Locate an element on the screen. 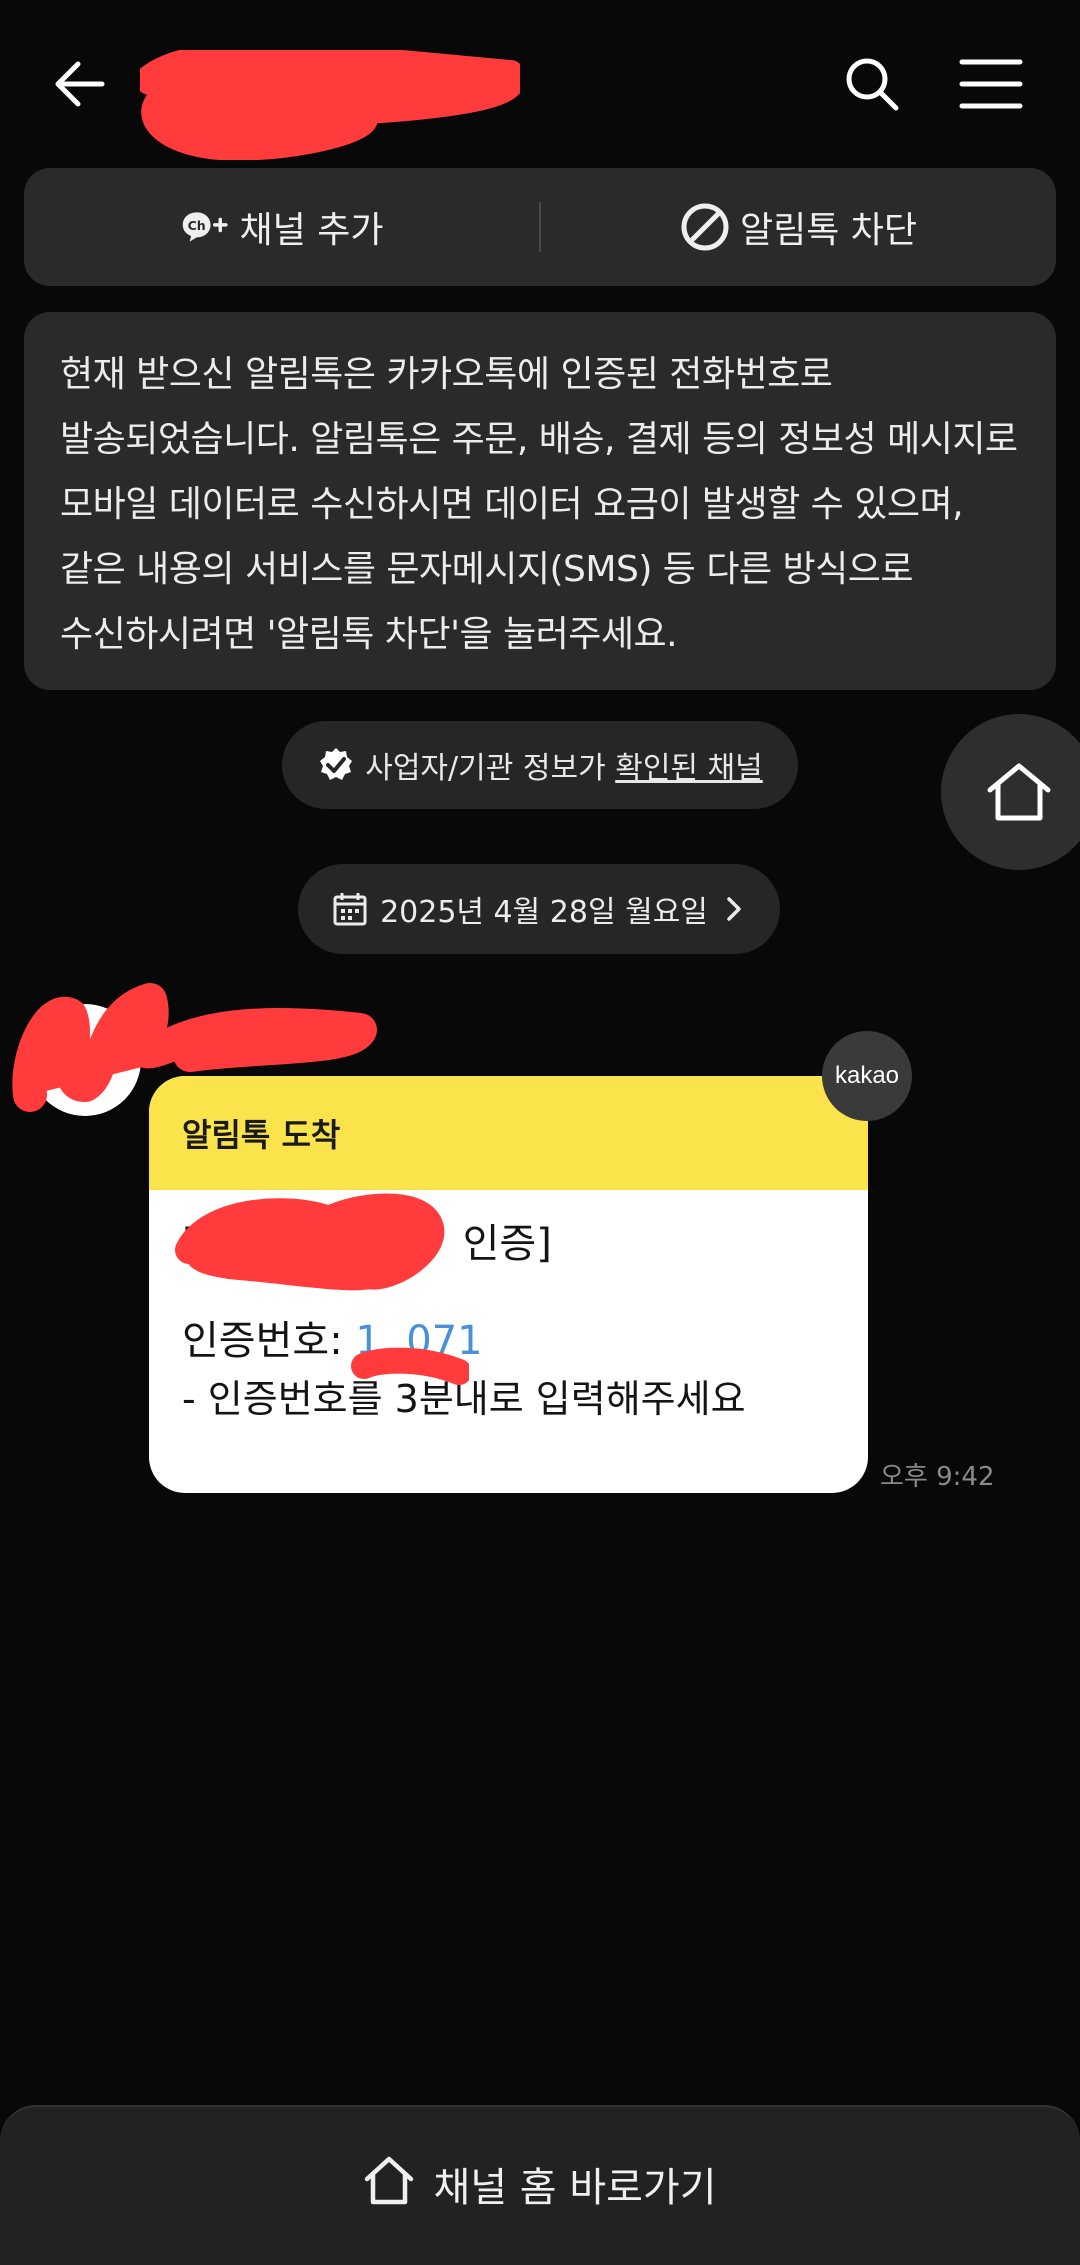  bracket-open: [ is located at coordinates (190, 1244).